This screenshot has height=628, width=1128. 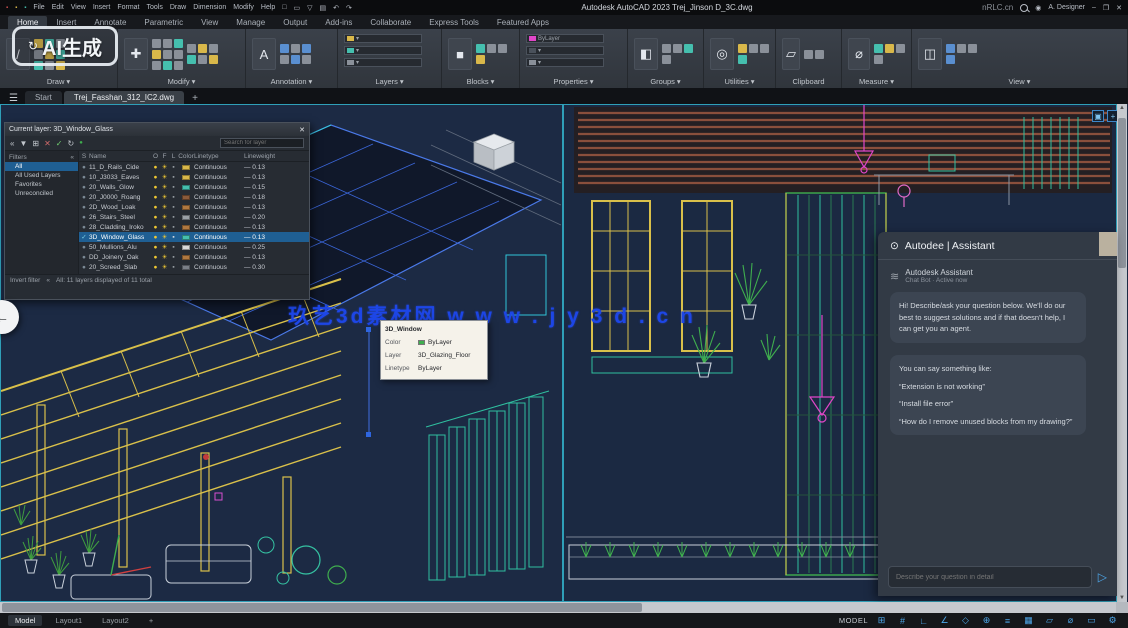 What do you see at coordinates (571, 81) in the screenshot?
I see `panel-label-properties: Properties` at bounding box center [571, 81].